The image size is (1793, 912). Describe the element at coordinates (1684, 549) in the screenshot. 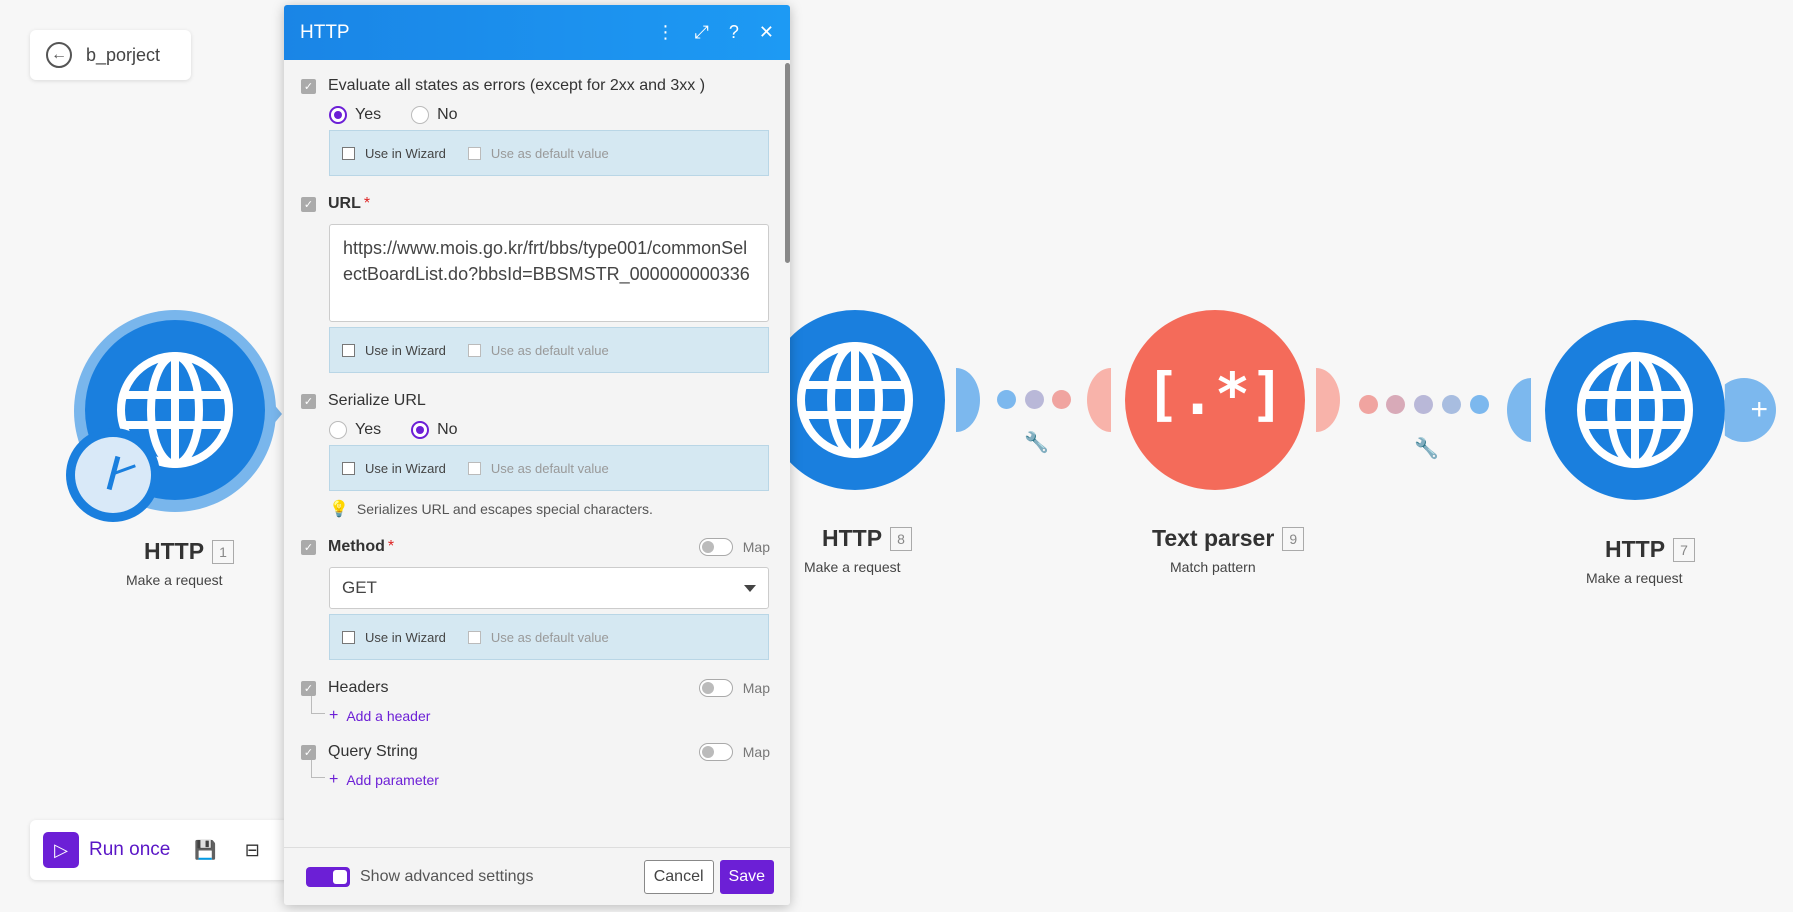

I see `module-number: 7` at that location.